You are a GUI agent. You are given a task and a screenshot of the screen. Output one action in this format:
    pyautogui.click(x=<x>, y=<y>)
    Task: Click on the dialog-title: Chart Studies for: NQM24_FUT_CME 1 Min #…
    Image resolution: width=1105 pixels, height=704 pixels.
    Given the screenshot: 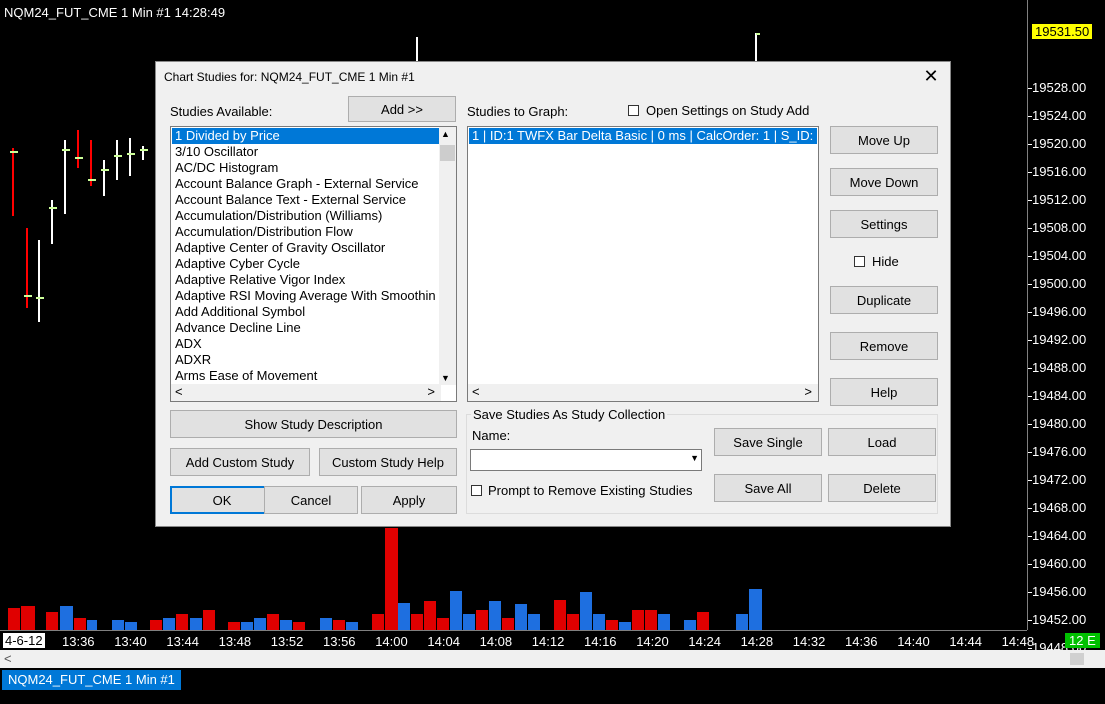 What is the action you would take?
    pyautogui.click(x=289, y=77)
    